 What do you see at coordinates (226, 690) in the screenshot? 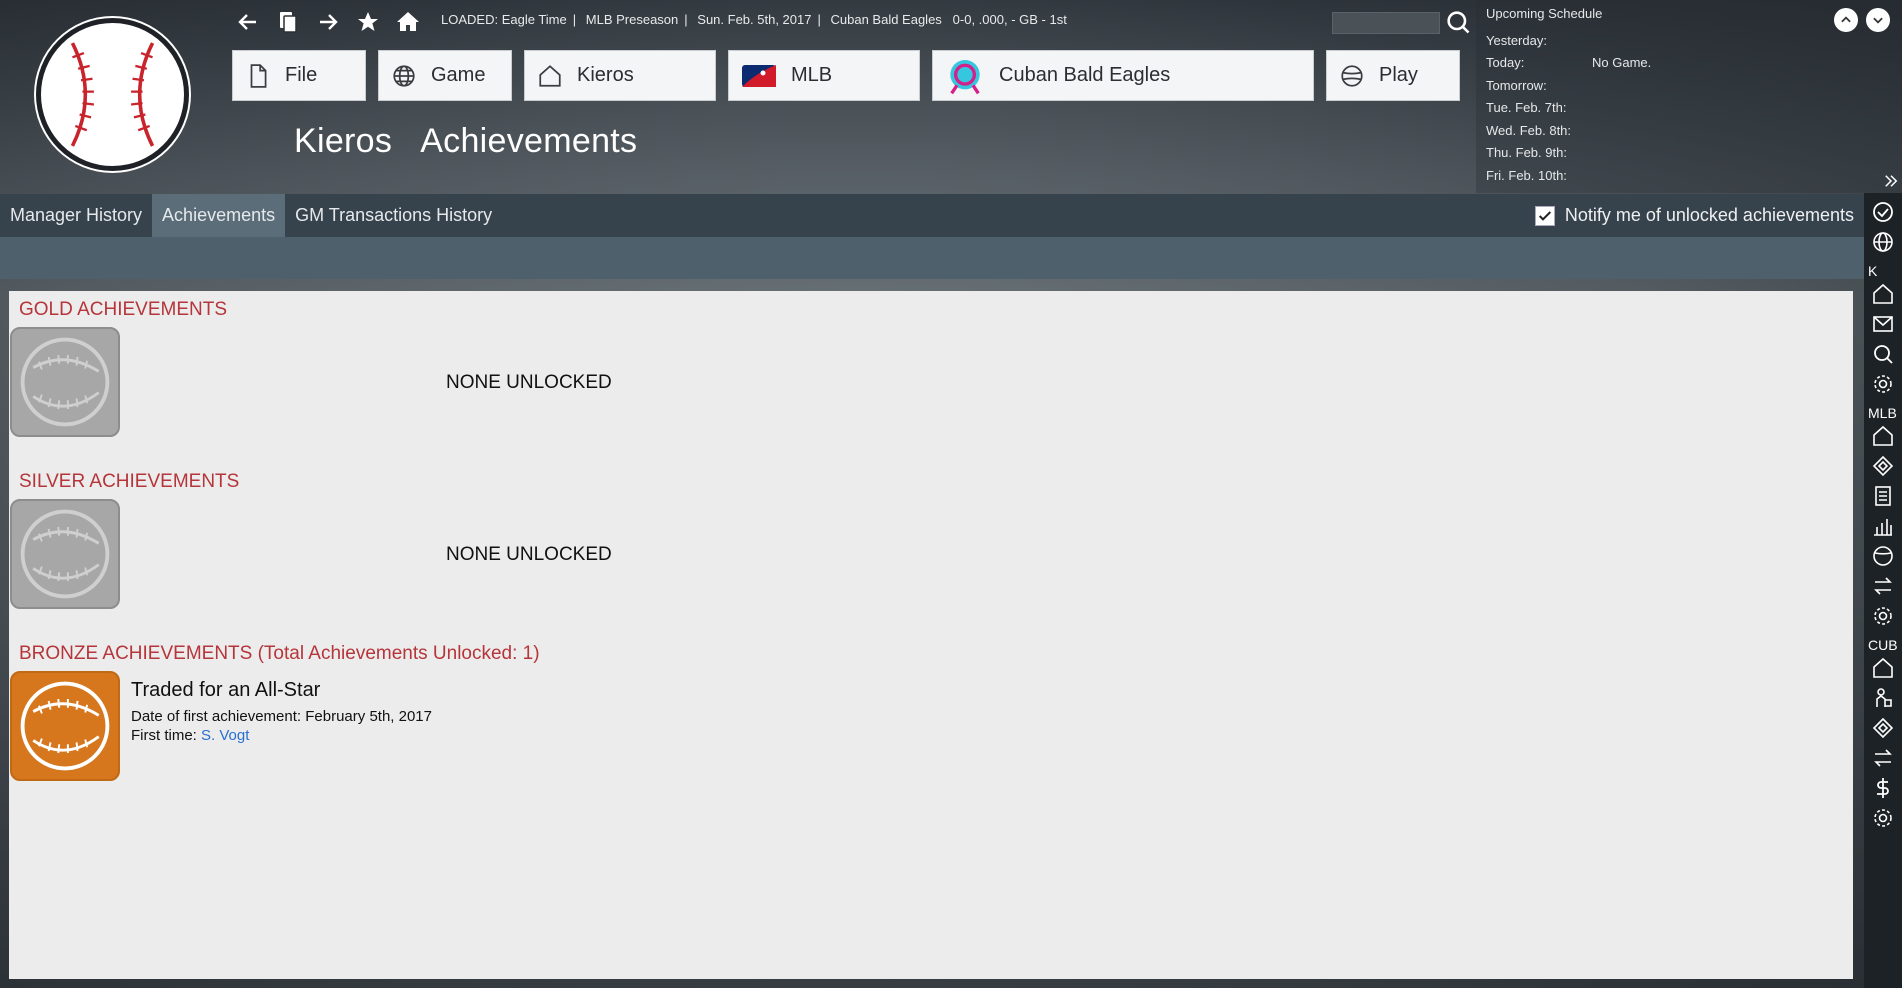
I see `achievement-name: Traded for an All-Star` at bounding box center [226, 690].